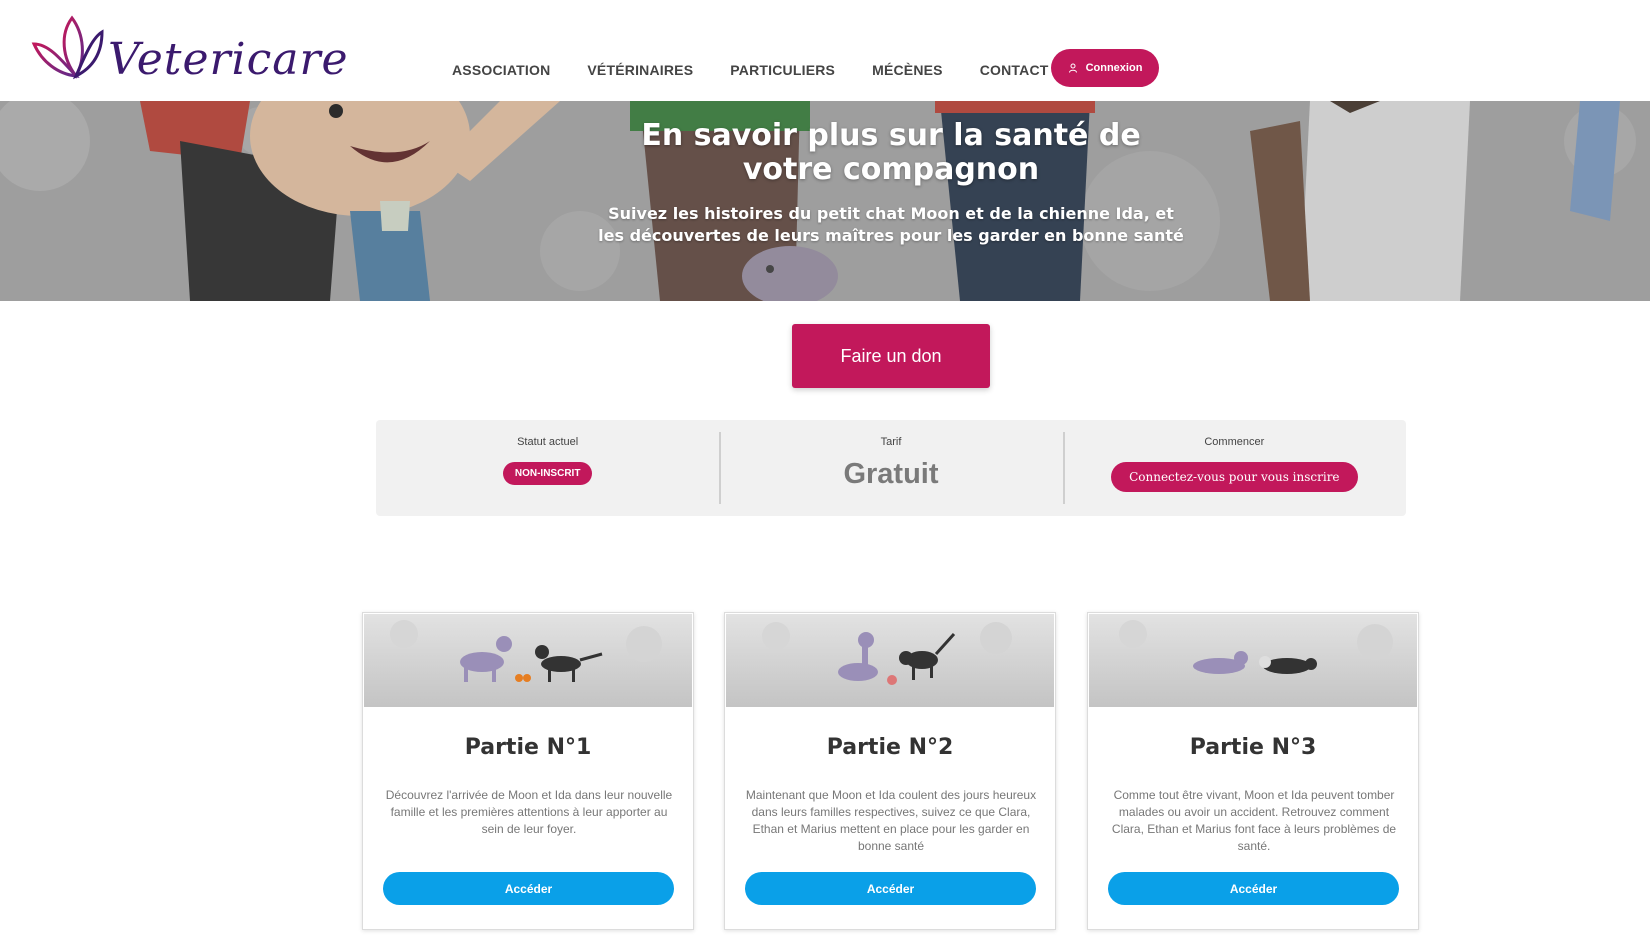 The image size is (1650, 950). What do you see at coordinates (891, 169) in the screenshot?
I see `hero-title-line2: votre compagnon` at bounding box center [891, 169].